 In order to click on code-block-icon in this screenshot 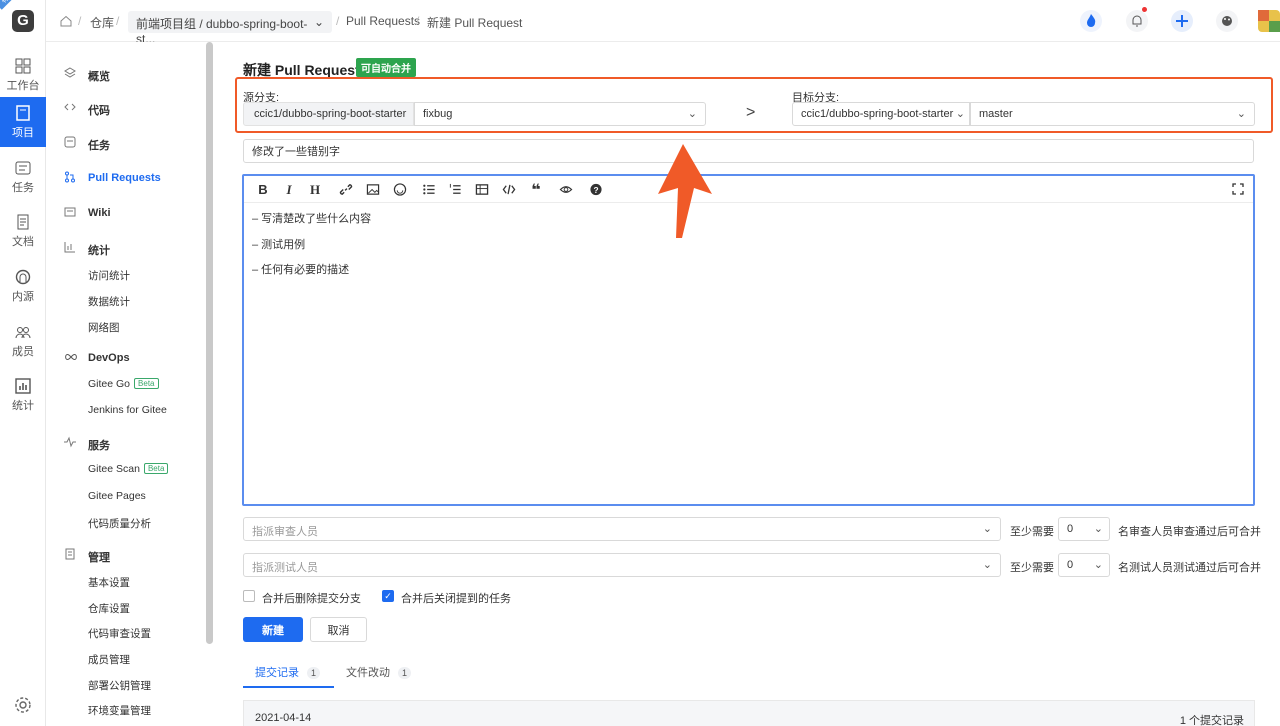, I will do `click(509, 189)`.